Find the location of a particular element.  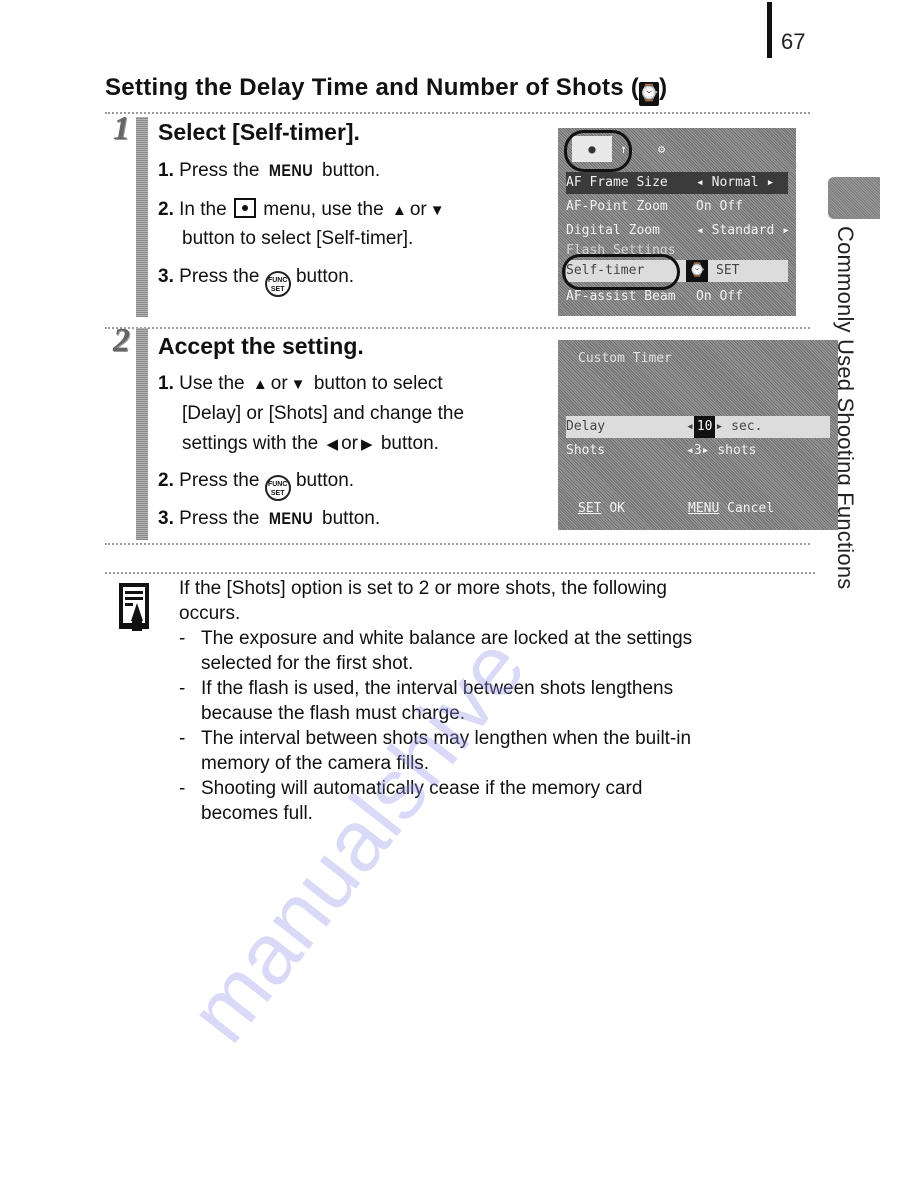

note-divider is located at coordinates (460, 573).